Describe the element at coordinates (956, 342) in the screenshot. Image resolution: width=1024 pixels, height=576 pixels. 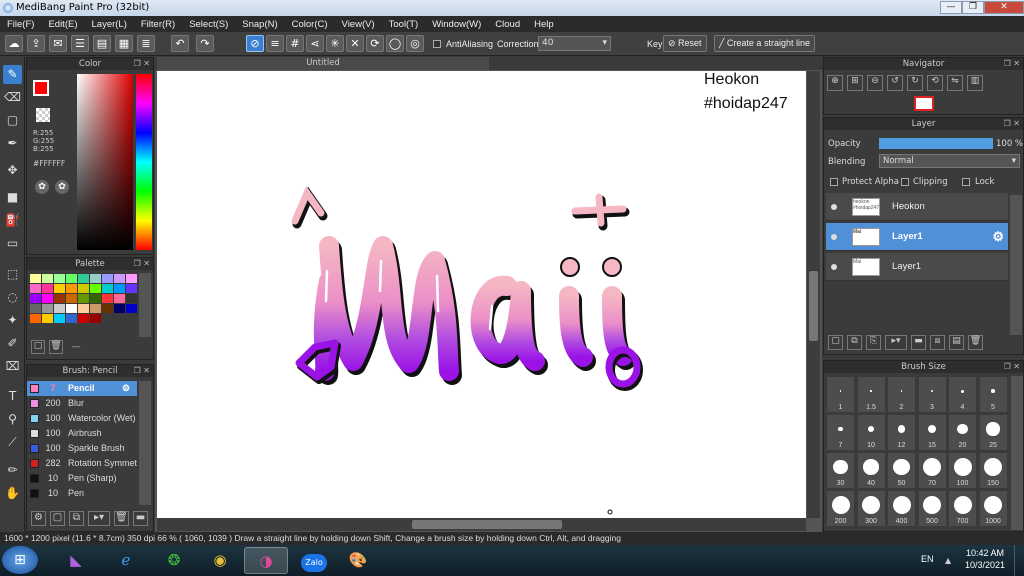
I see `layer-settings-icon: ▤` at that location.